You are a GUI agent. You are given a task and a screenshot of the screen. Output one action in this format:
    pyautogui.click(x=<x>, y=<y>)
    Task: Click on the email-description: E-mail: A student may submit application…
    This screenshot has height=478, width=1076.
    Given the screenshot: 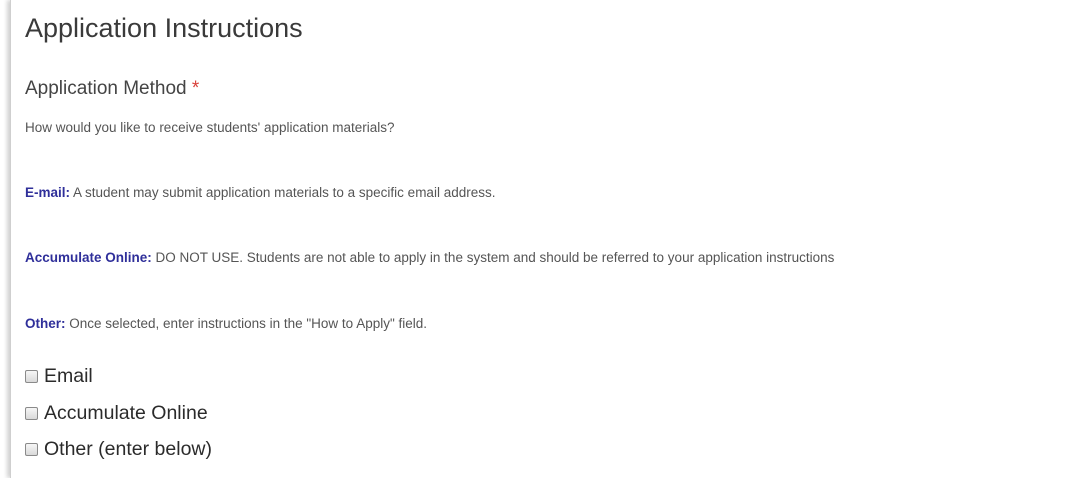 What is the action you would take?
    pyautogui.click(x=260, y=192)
    